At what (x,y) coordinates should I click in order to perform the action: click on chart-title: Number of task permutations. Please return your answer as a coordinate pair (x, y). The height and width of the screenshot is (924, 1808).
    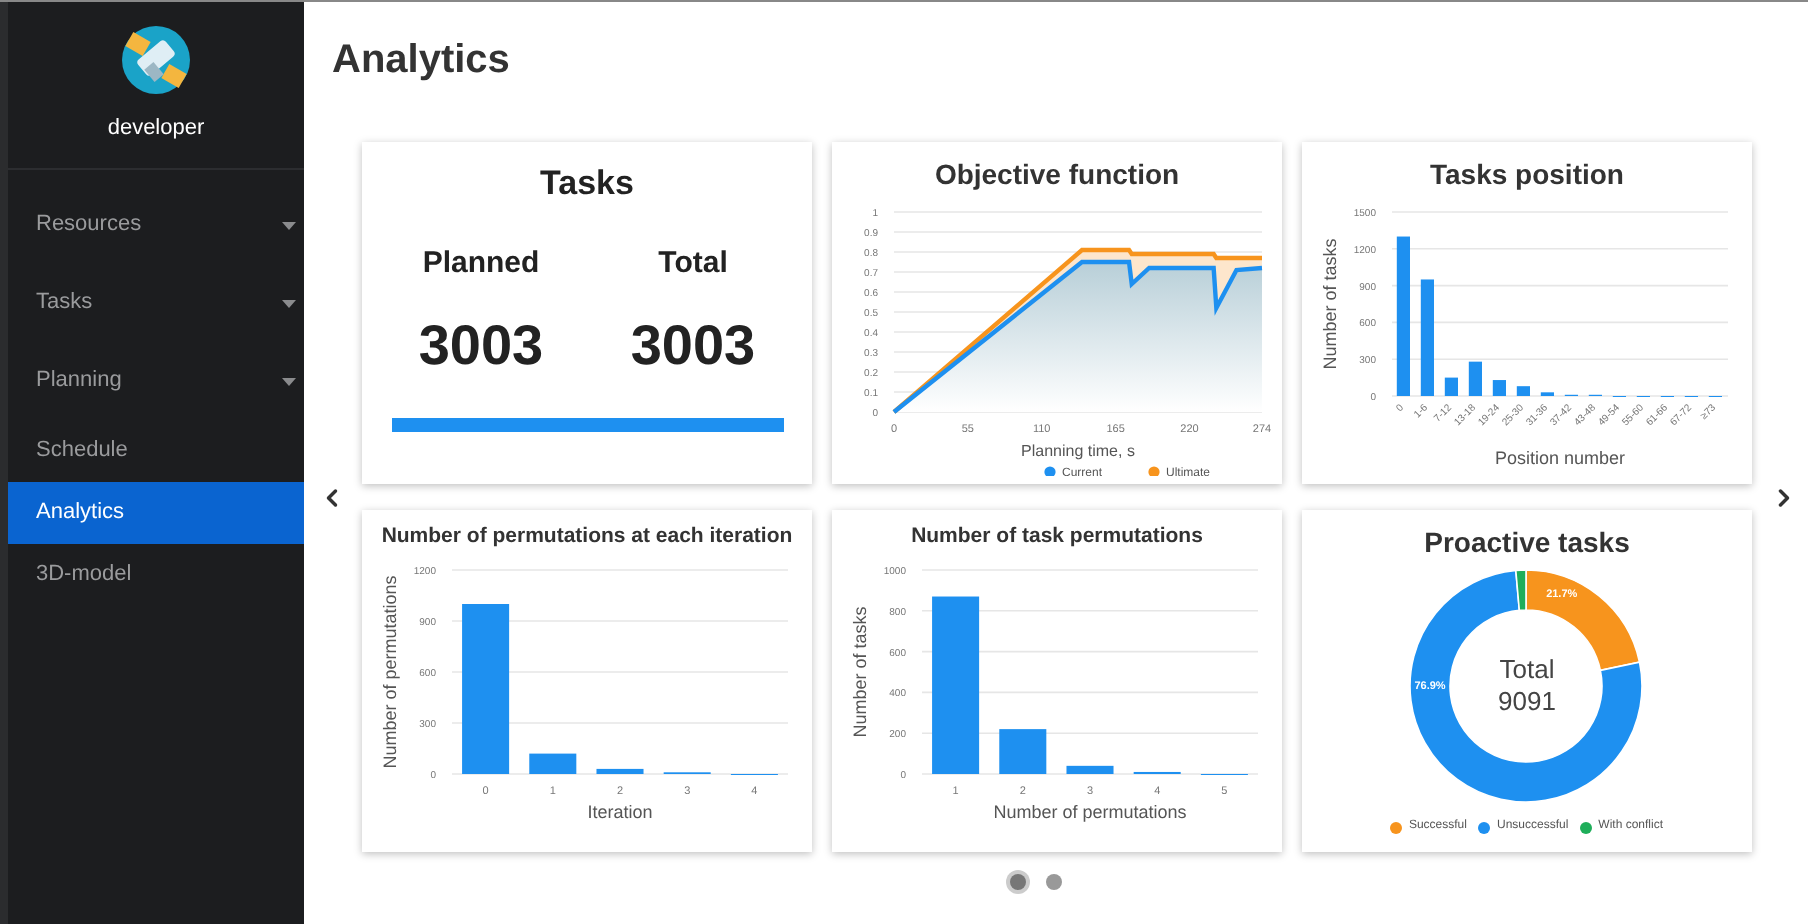
    Looking at the image, I should click on (1057, 537).